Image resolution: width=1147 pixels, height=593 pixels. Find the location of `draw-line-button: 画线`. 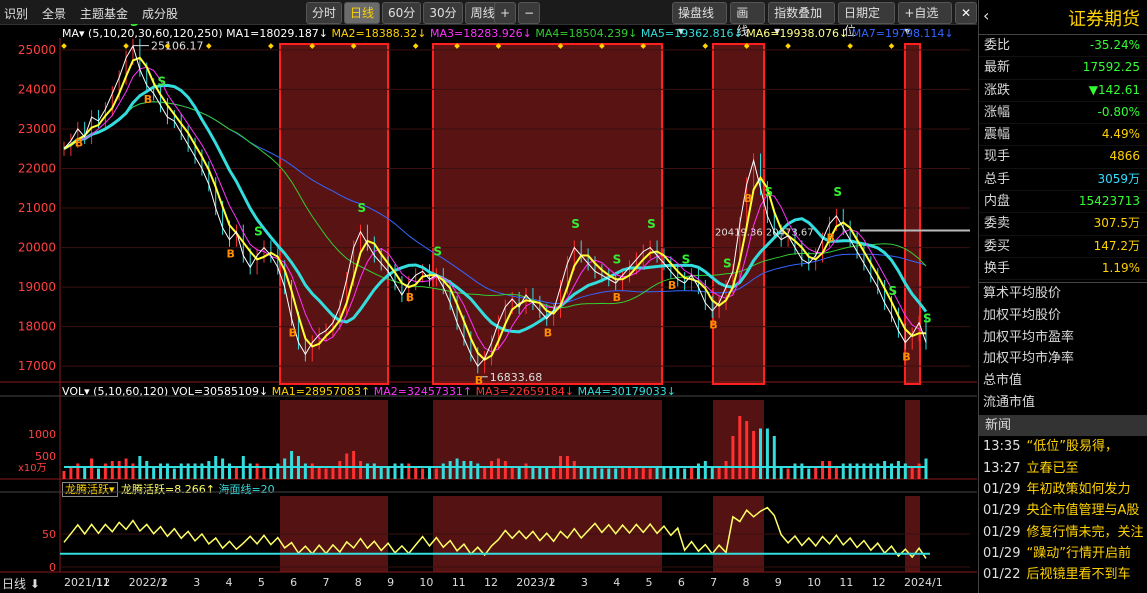

draw-line-button: 画线 is located at coordinates (748, 20).